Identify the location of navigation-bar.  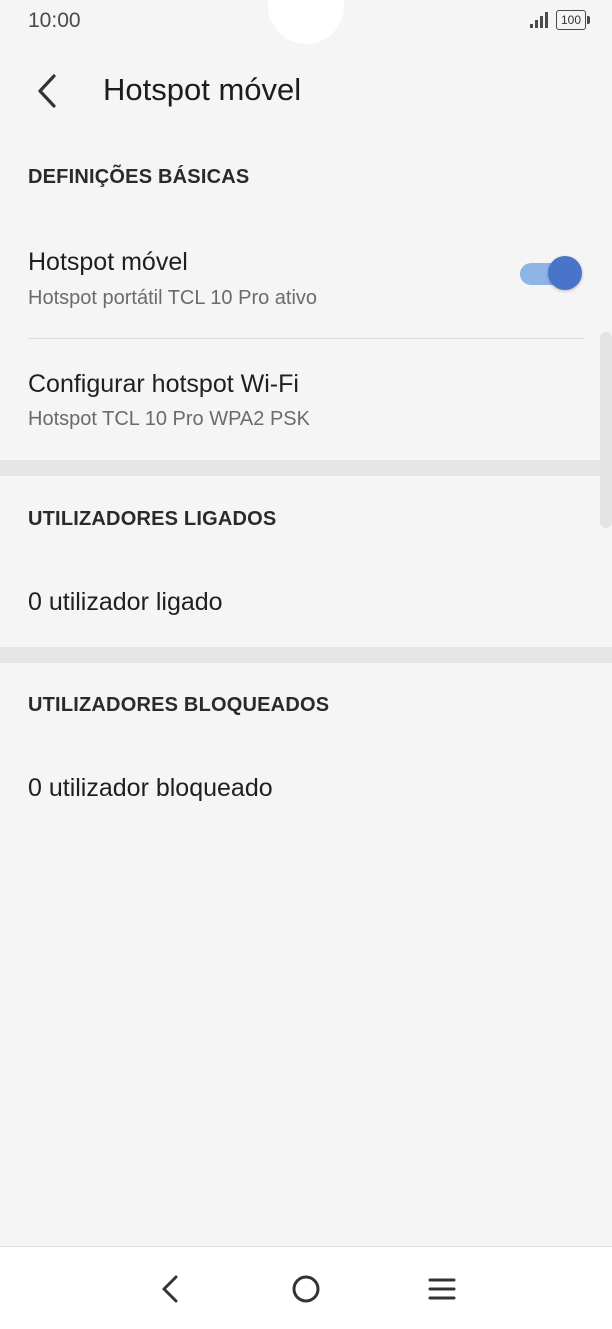
(306, 1287).